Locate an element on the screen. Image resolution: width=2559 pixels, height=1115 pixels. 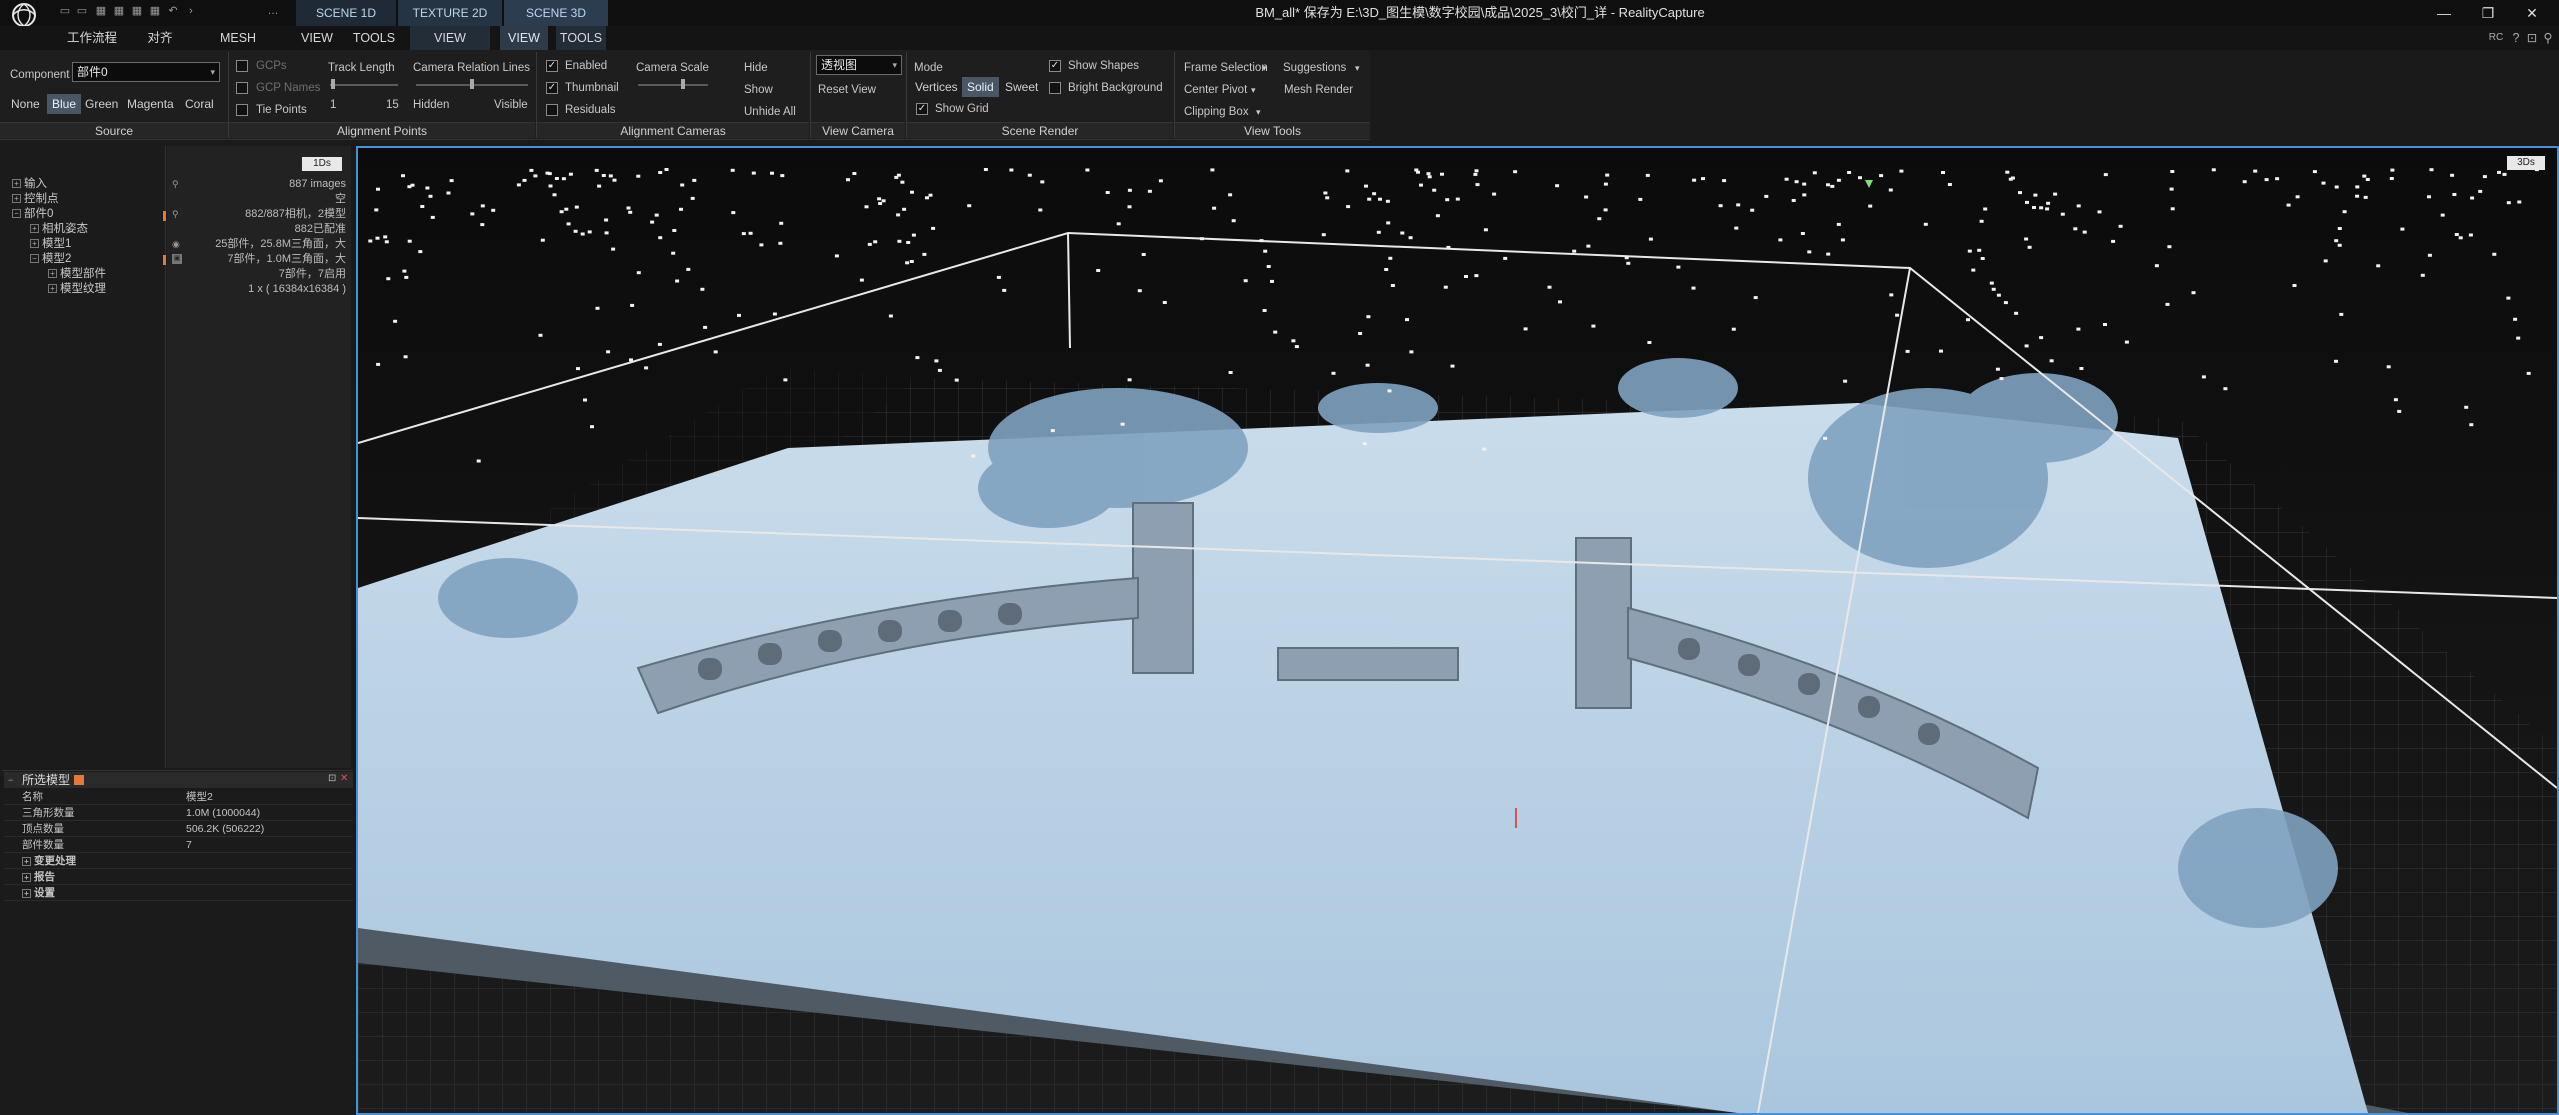
minimize-button: — is located at coordinates (2444, 13).